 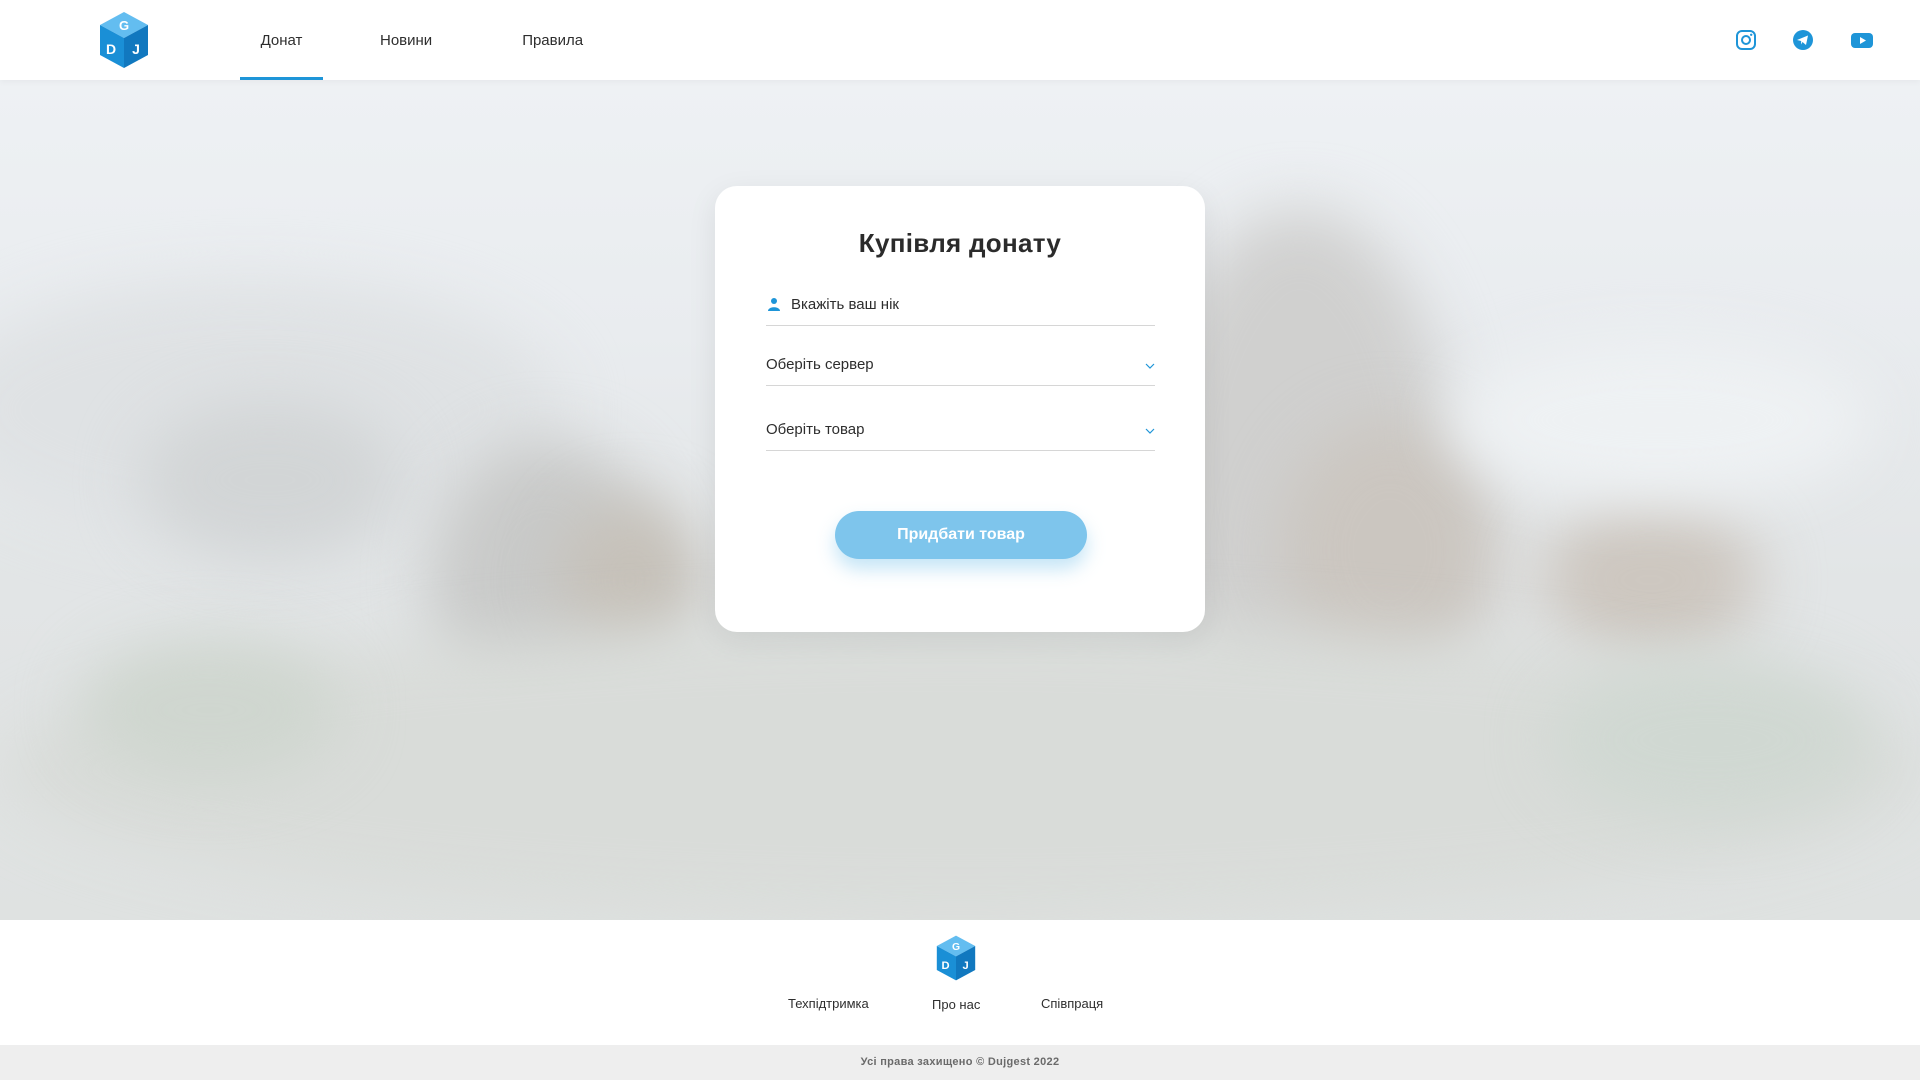 I want to click on product-select-value: Оберіть товар, so click(x=815, y=429).